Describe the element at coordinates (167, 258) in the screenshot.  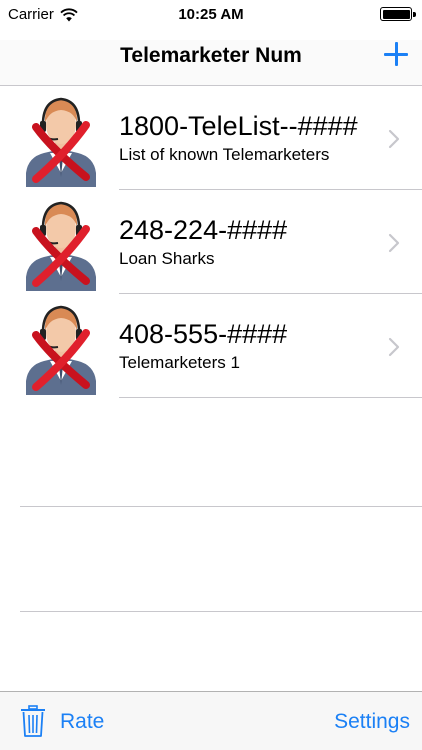
I see `list-item-subtitle: Loan Sharks` at that location.